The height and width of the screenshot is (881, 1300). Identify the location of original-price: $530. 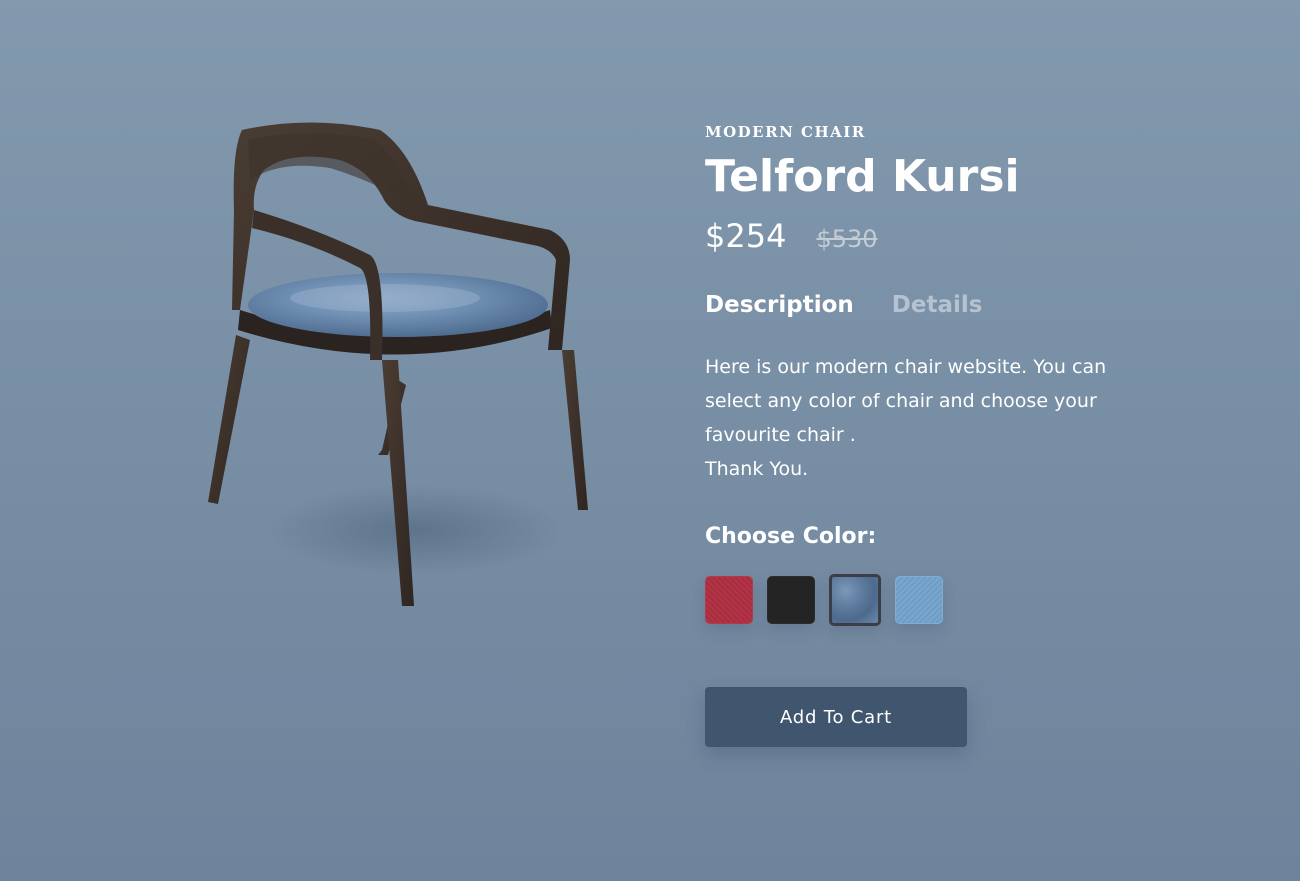
(847, 239).